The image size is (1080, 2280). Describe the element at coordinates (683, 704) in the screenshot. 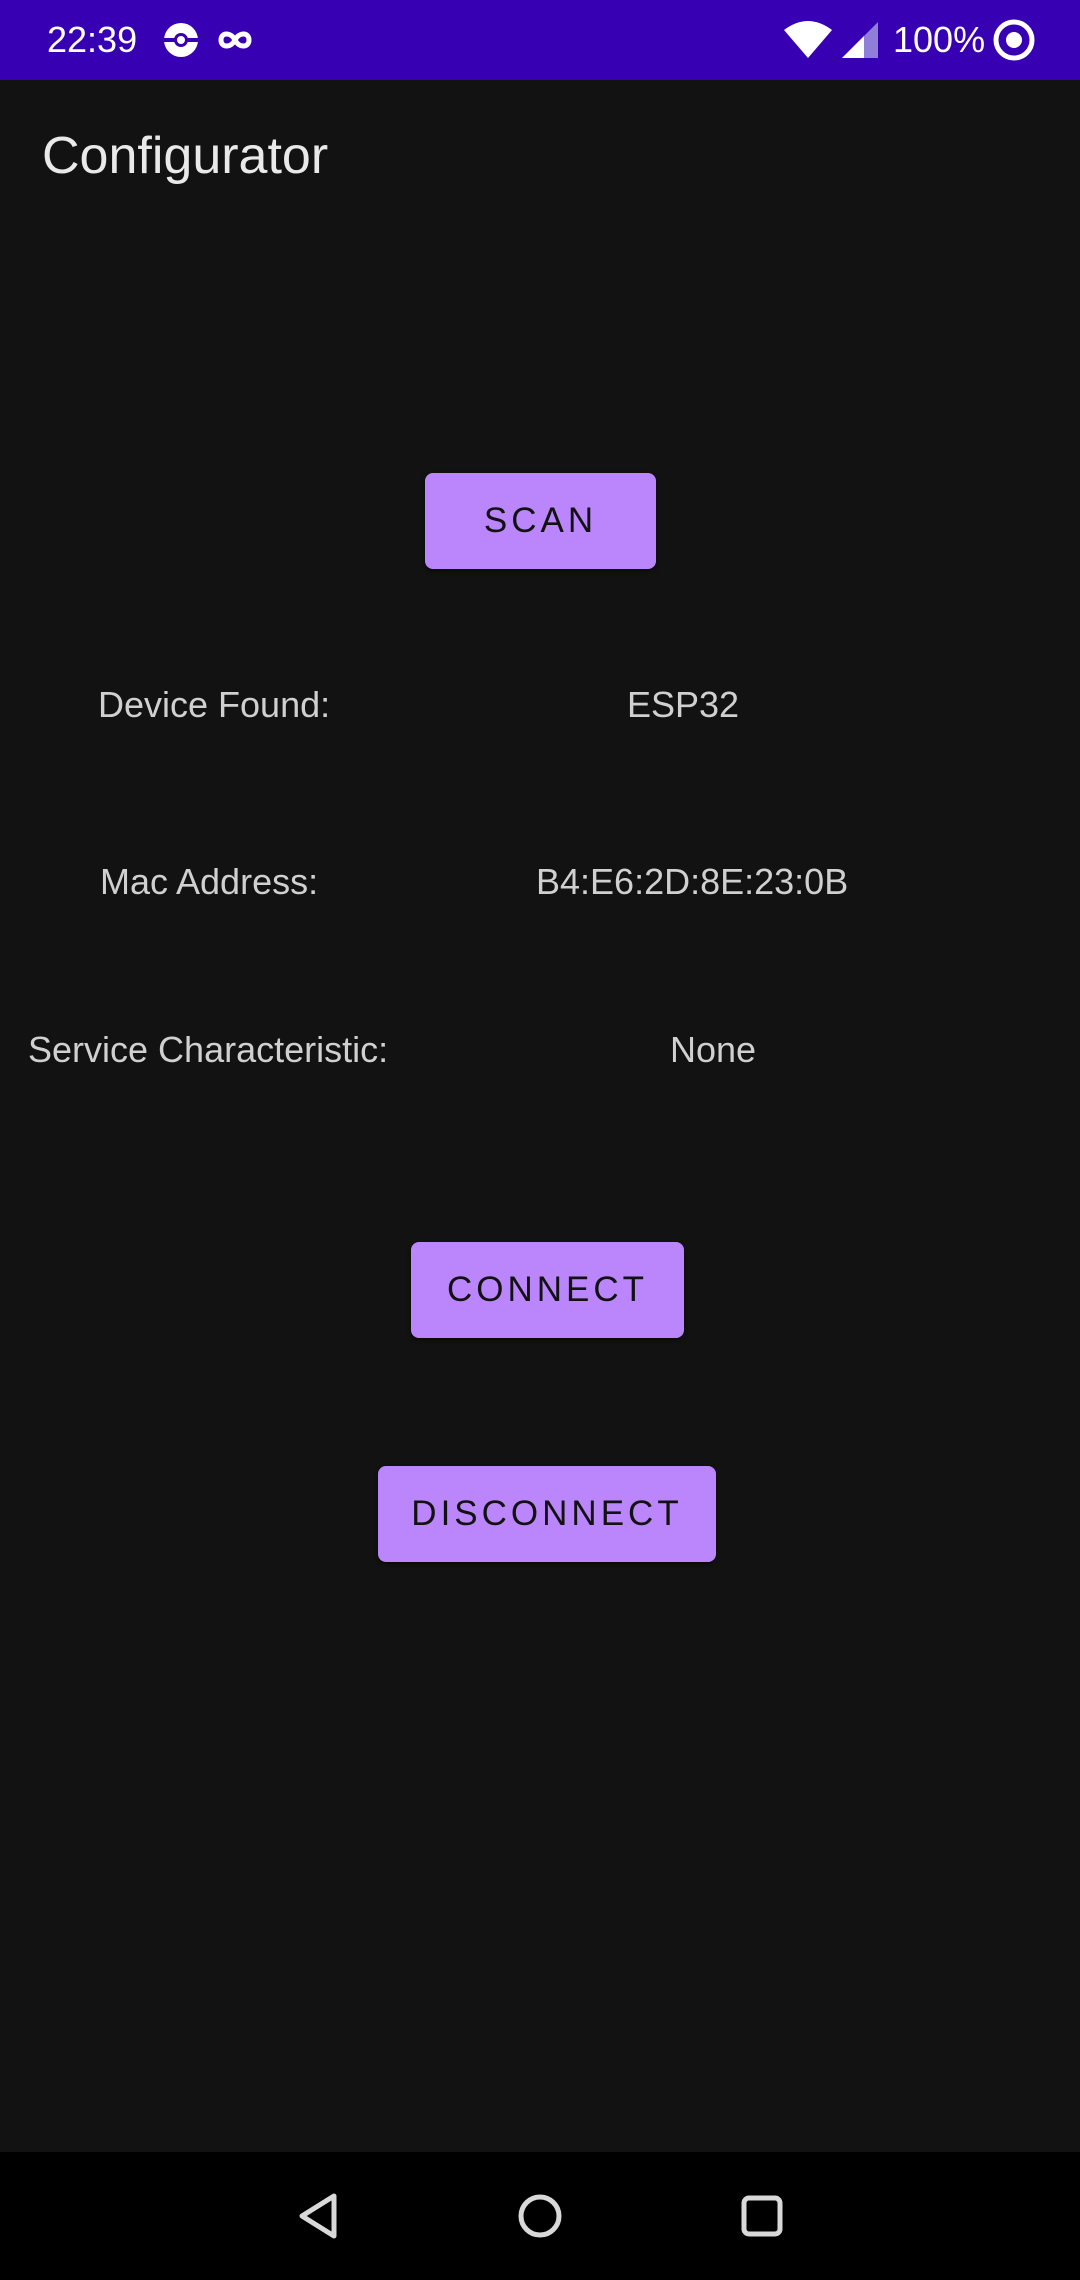

I see `device-found-value: ESP32` at that location.